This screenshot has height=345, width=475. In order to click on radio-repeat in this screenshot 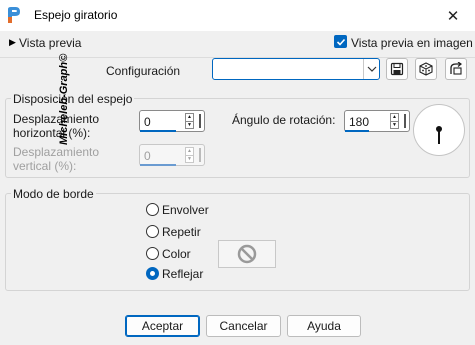, I will do `click(152, 231)`.